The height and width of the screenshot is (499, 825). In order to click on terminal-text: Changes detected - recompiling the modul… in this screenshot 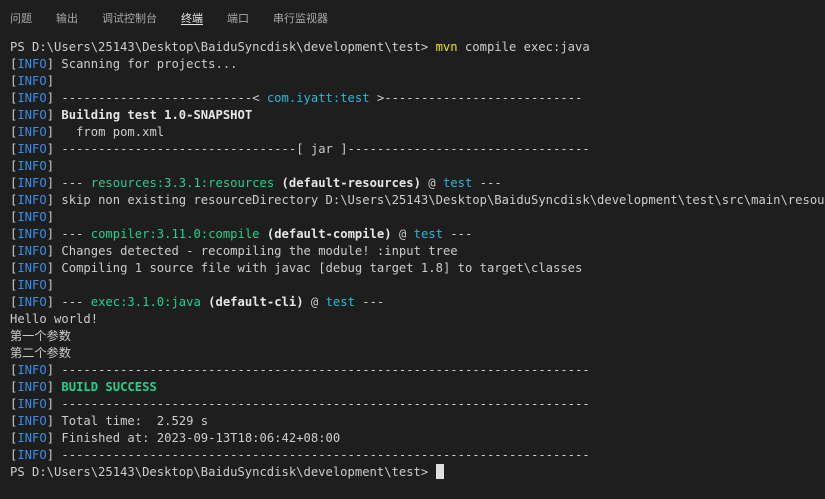, I will do `click(259, 251)`.